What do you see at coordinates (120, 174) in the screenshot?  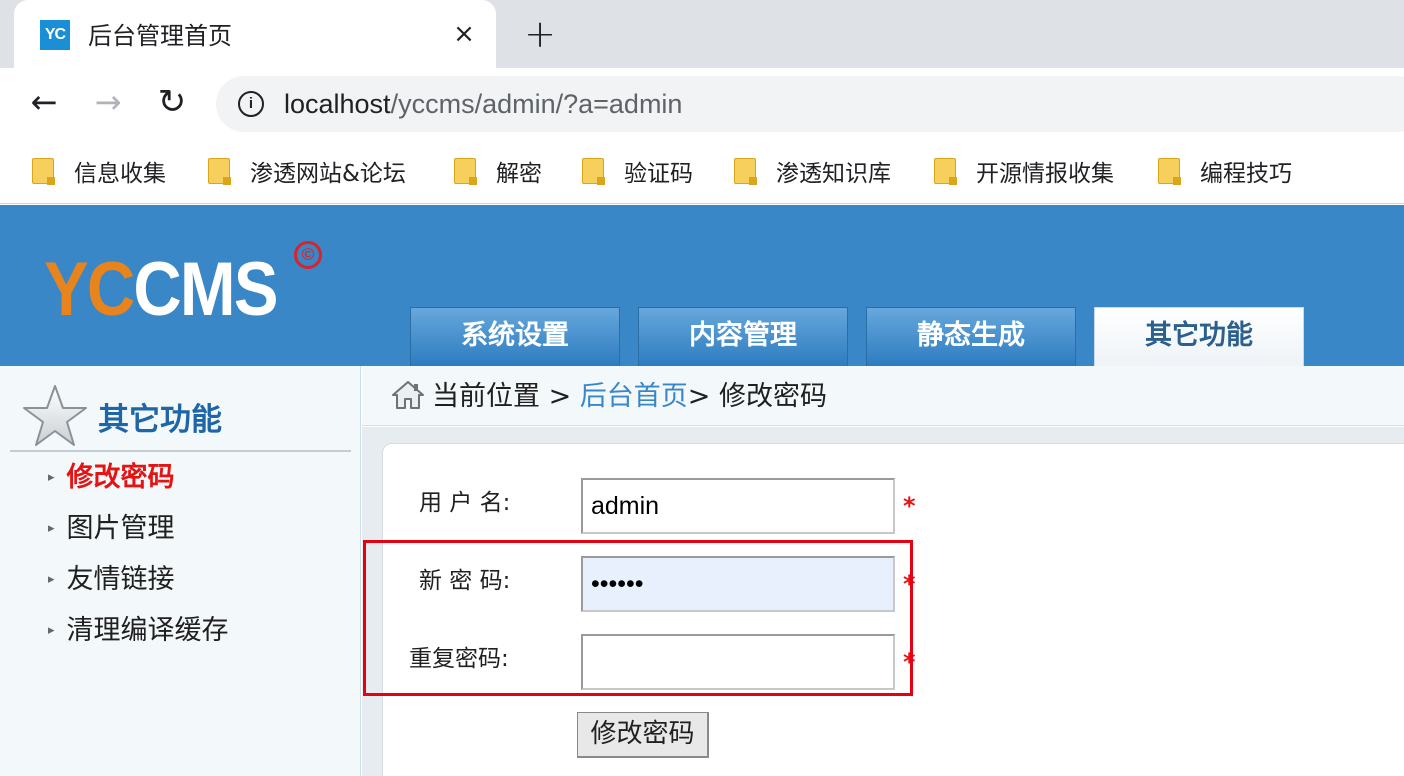 I see `bookmark-label: 信息收集` at bounding box center [120, 174].